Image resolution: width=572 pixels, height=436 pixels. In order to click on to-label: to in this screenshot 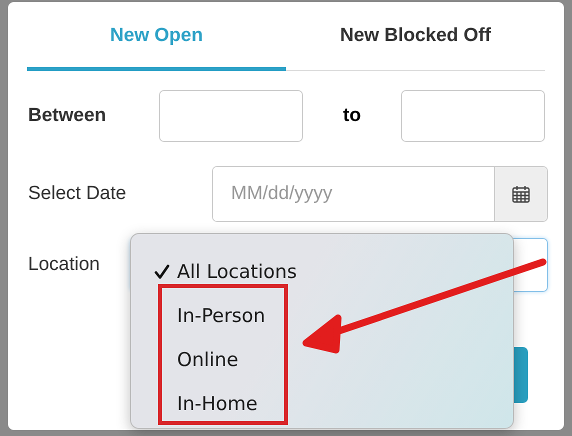, I will do `click(352, 116)`.